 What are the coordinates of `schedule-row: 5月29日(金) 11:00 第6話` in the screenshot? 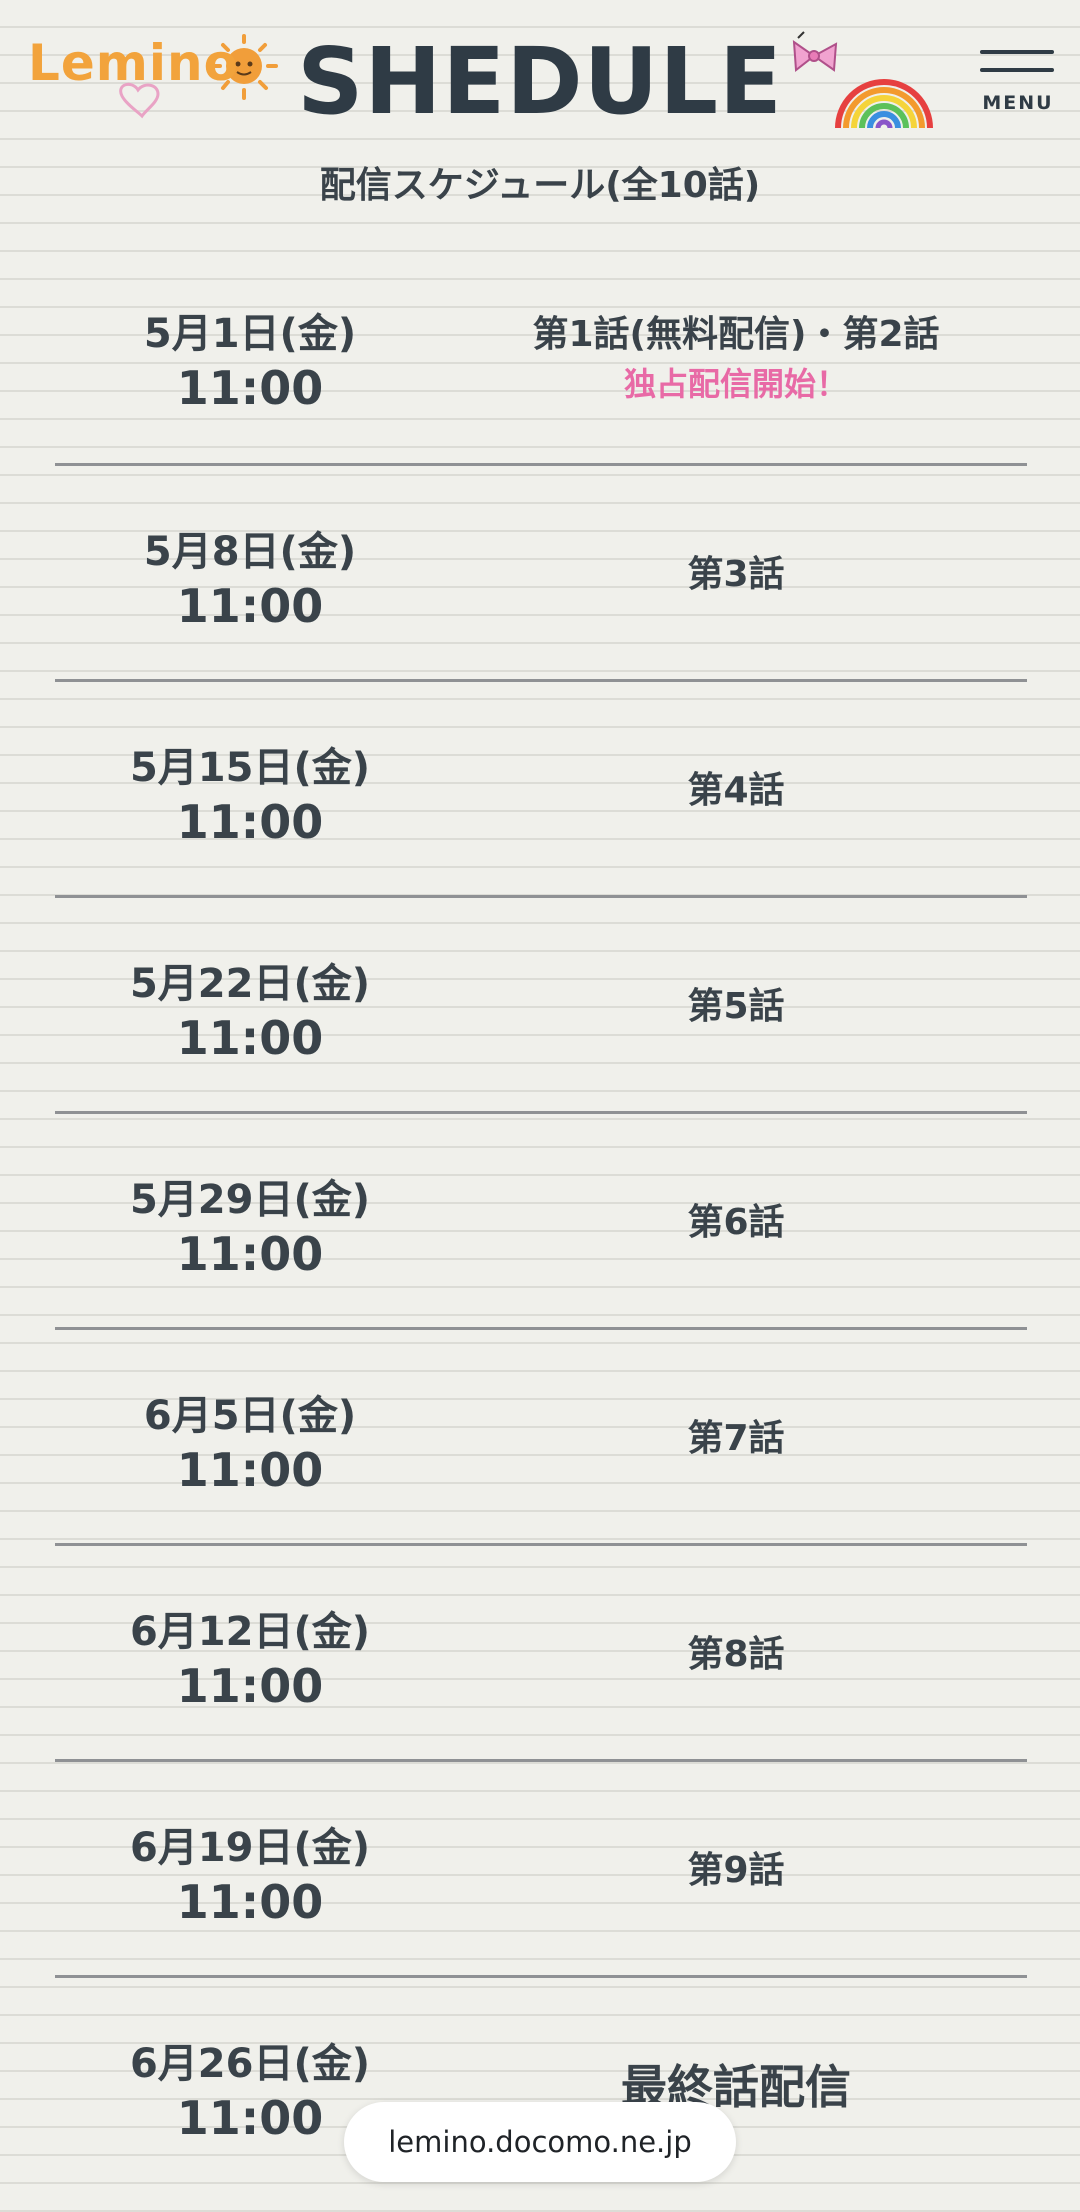 It's located at (541, 1222).